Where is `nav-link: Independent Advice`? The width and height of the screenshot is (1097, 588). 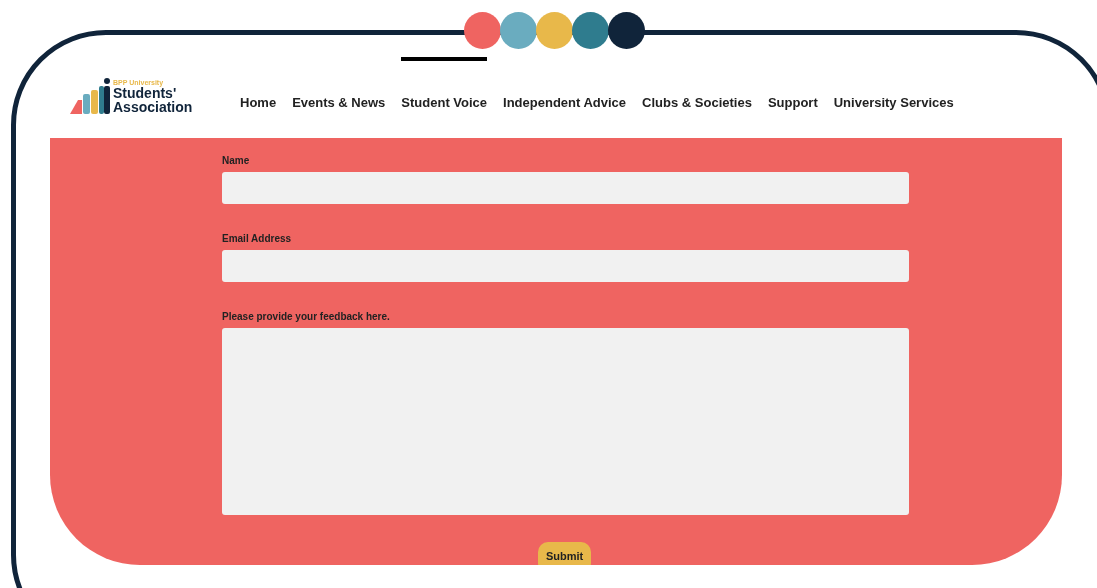 nav-link: Independent Advice is located at coordinates (565, 85).